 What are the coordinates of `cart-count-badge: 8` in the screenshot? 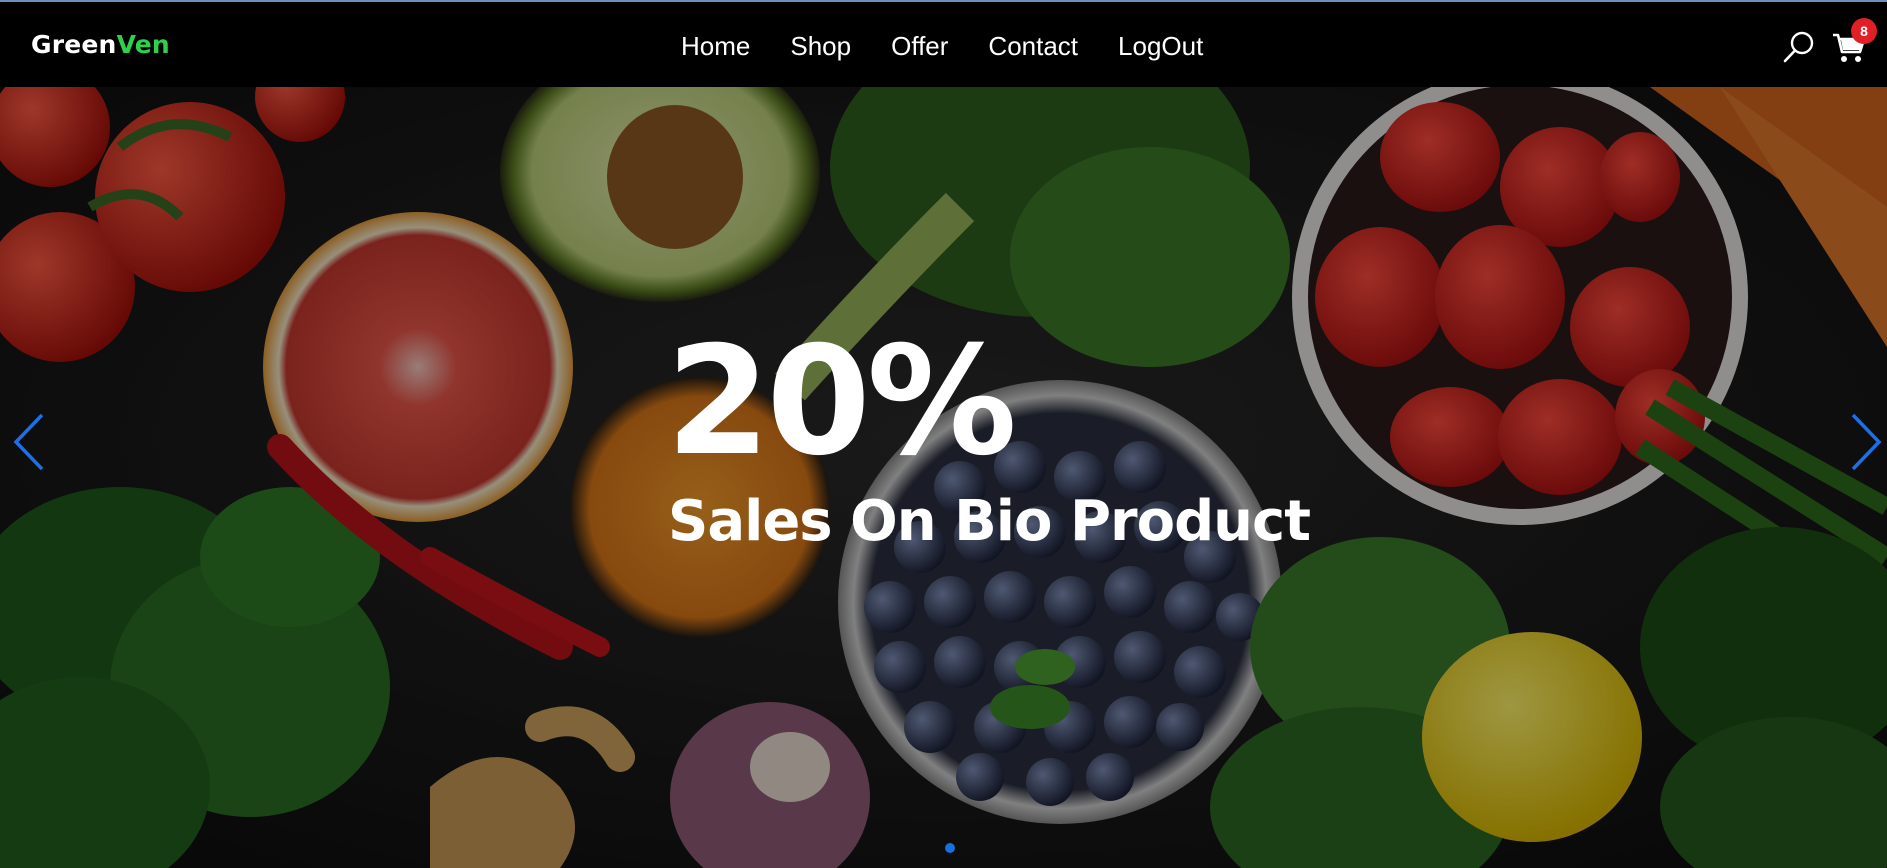 It's located at (1864, 31).